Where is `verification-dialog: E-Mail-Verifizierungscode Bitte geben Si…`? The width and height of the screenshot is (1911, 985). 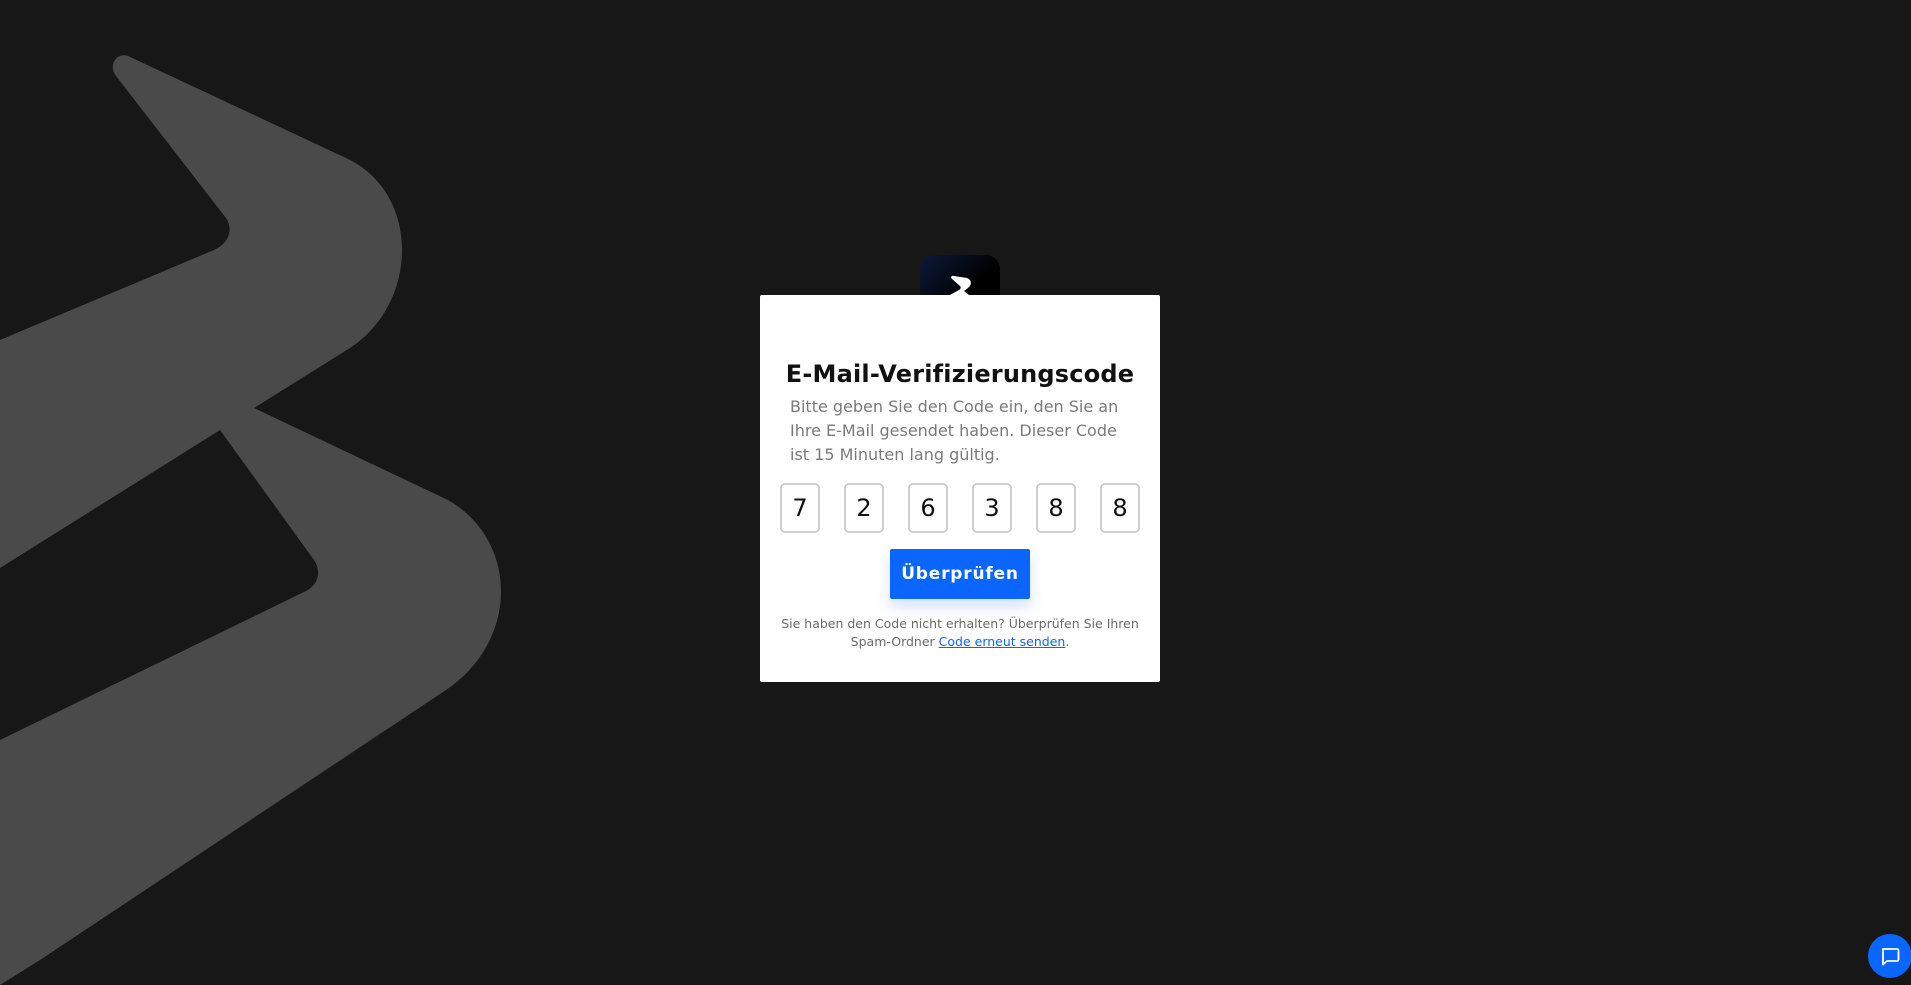 verification-dialog: E-Mail-Verifizierungscode Bitte geben Si… is located at coordinates (960, 488).